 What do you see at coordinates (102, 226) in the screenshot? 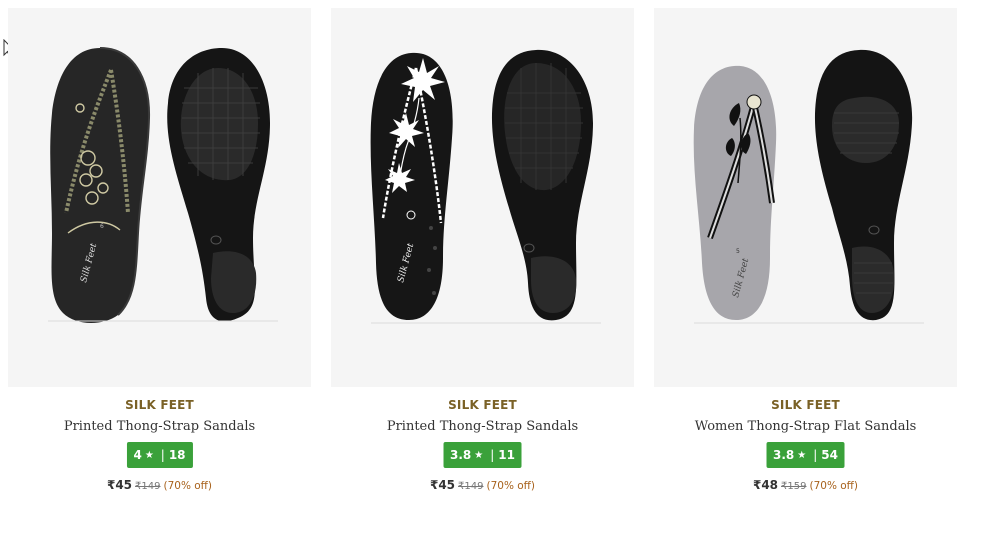
I see `svg-text: 6` at bounding box center [102, 226].